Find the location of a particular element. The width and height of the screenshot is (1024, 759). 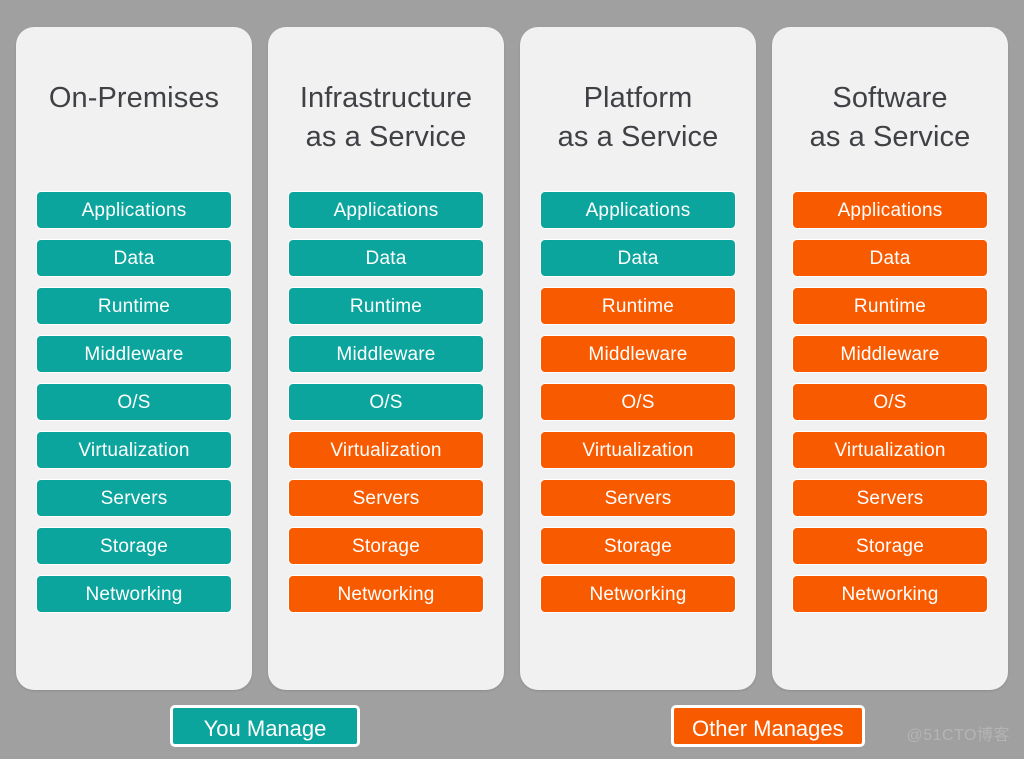

column-title-on-premises: On-Premises is located at coordinates (134, 120).